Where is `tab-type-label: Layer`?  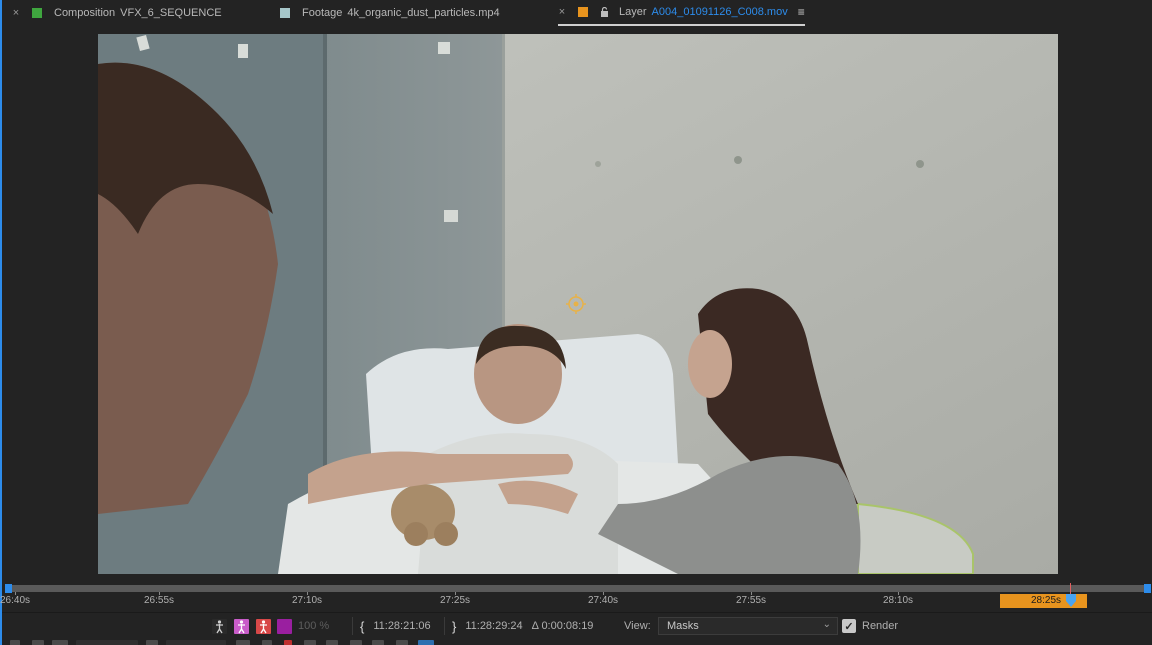 tab-type-label: Layer is located at coordinates (633, 12).